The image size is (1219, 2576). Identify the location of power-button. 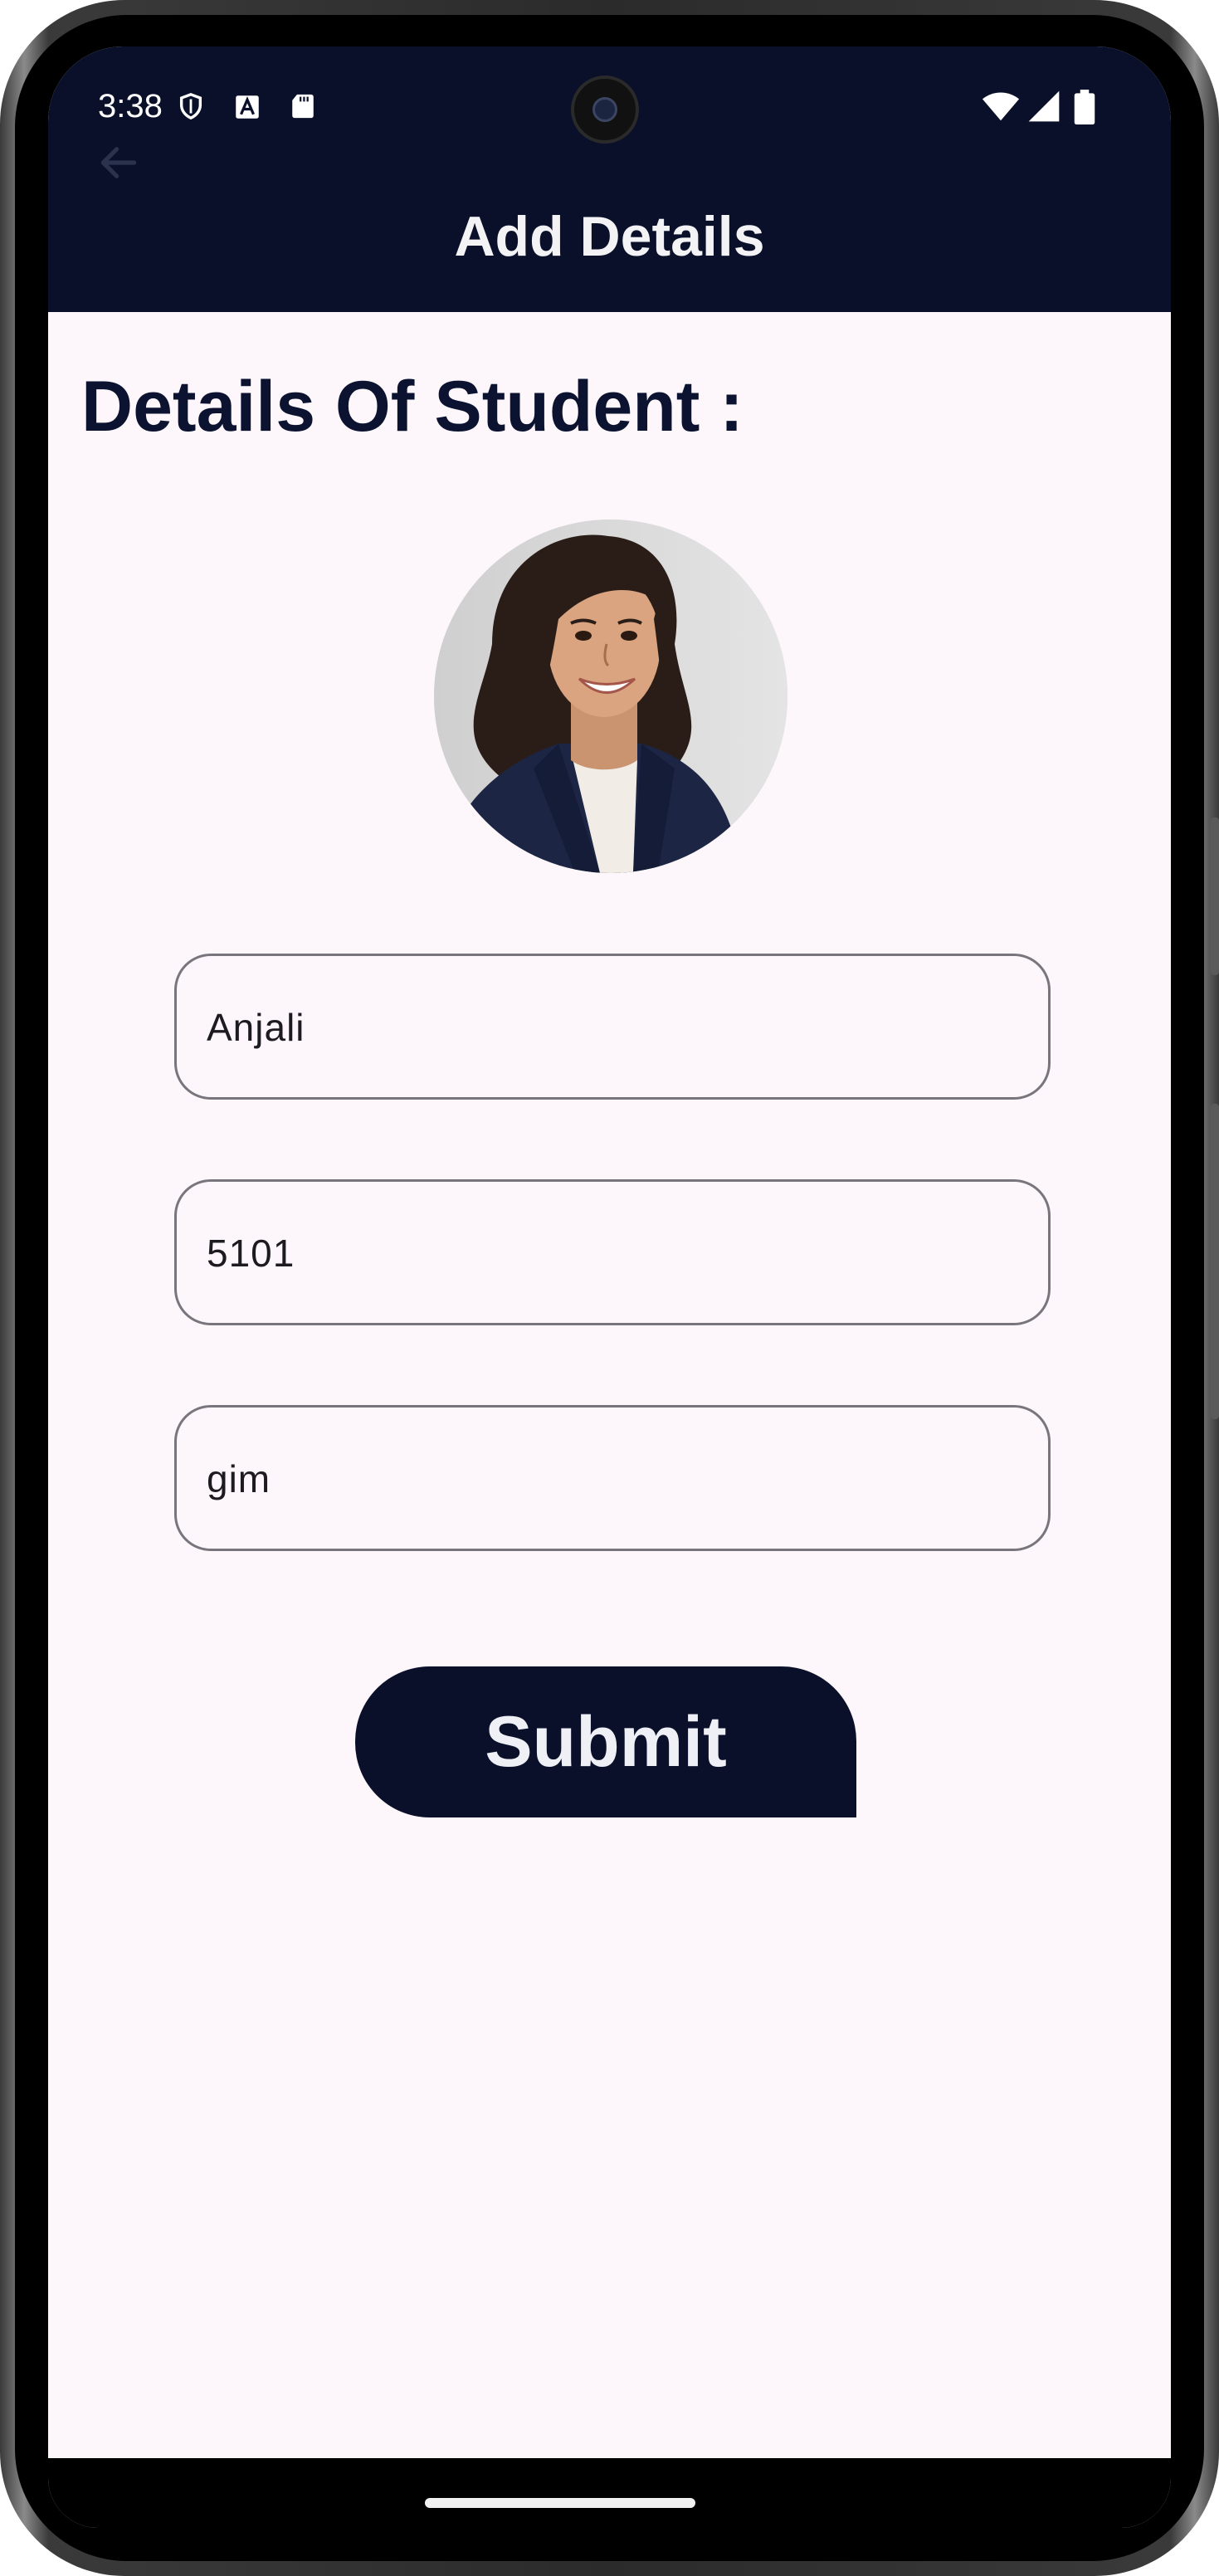
(1215, 1261).